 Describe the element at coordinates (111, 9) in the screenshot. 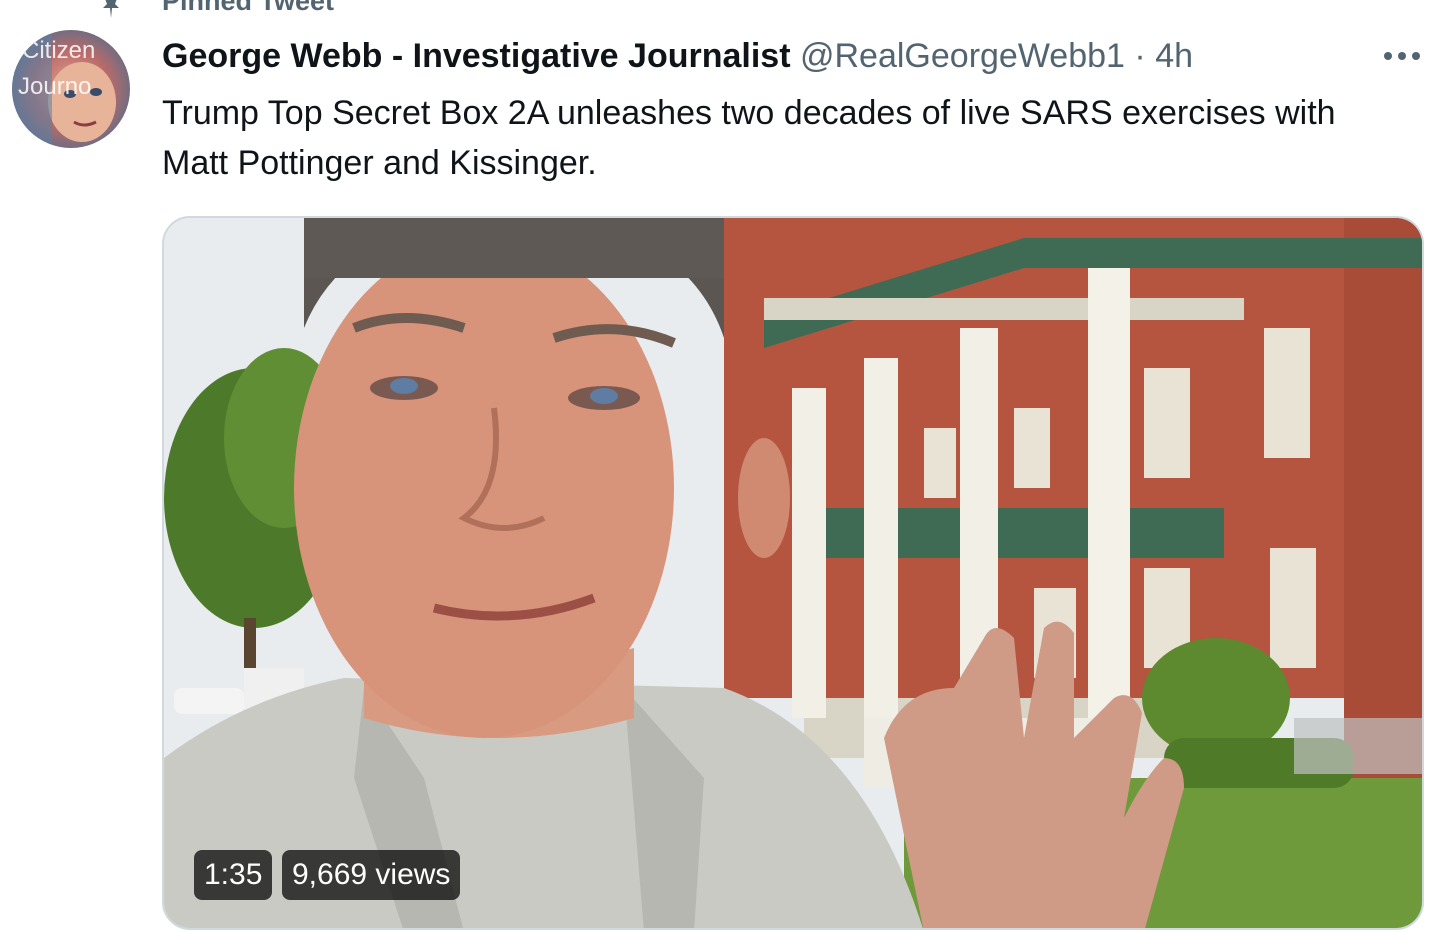

I see `pin-icon` at that location.